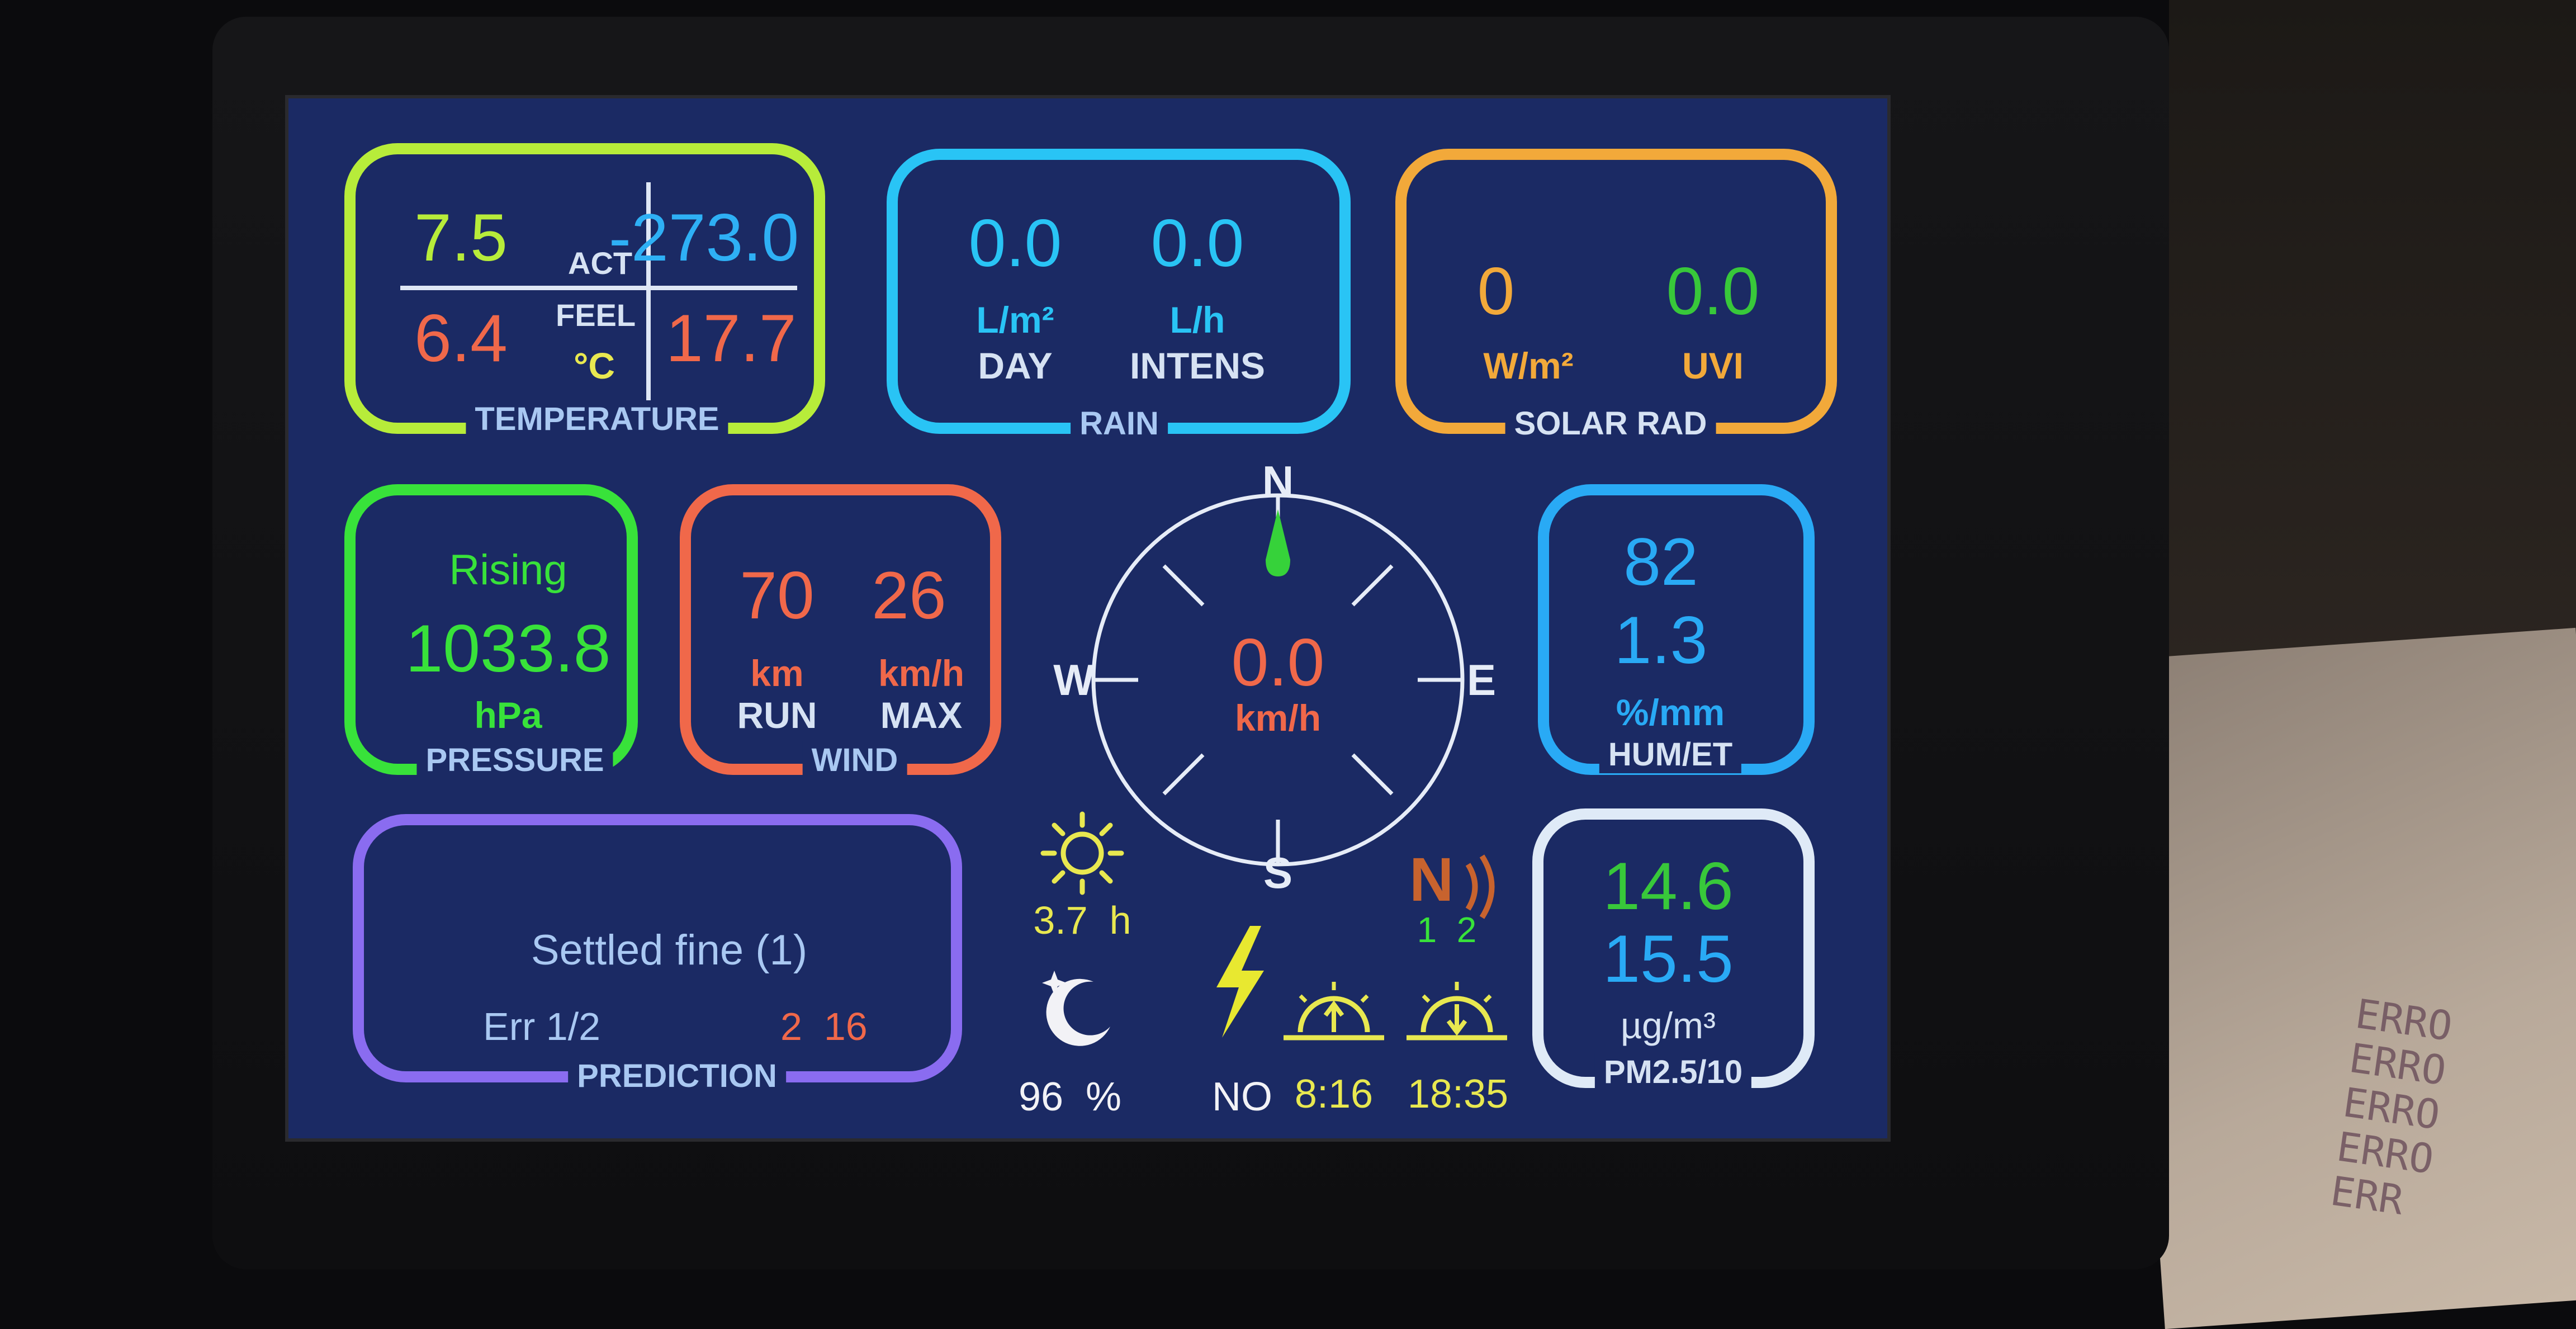 The width and height of the screenshot is (2576, 1329). What do you see at coordinates (1496, 291) in the screenshot?
I see `solar-rad-value: 0` at bounding box center [1496, 291].